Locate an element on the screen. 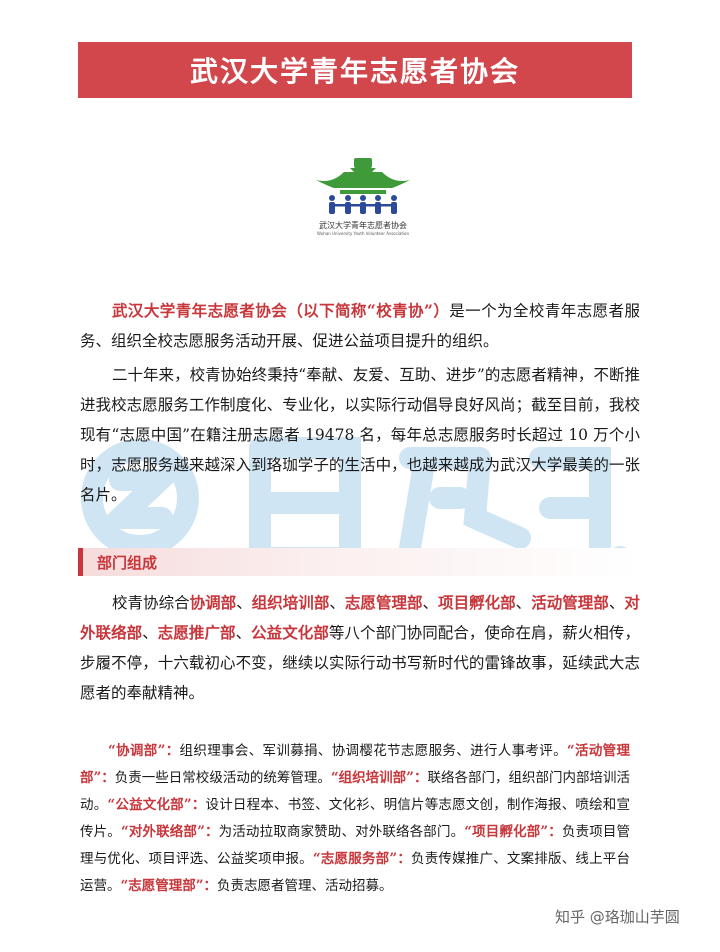  dept-name: 公益文化部 is located at coordinates (290, 632).